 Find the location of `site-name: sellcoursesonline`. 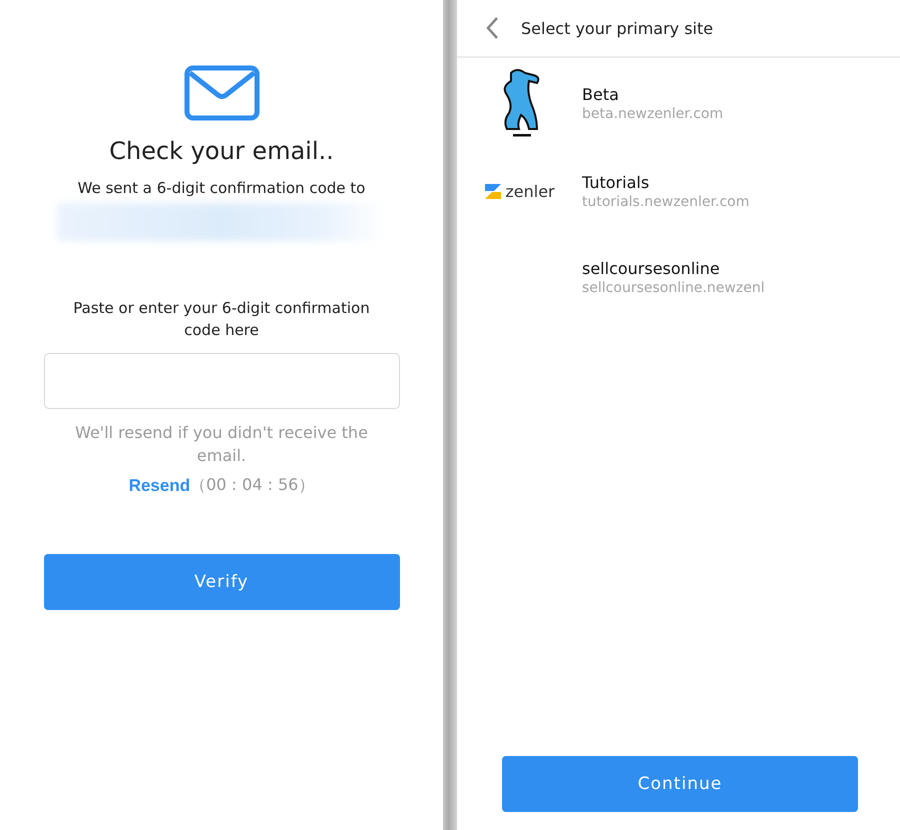

site-name: sellcoursesonline is located at coordinates (651, 268).